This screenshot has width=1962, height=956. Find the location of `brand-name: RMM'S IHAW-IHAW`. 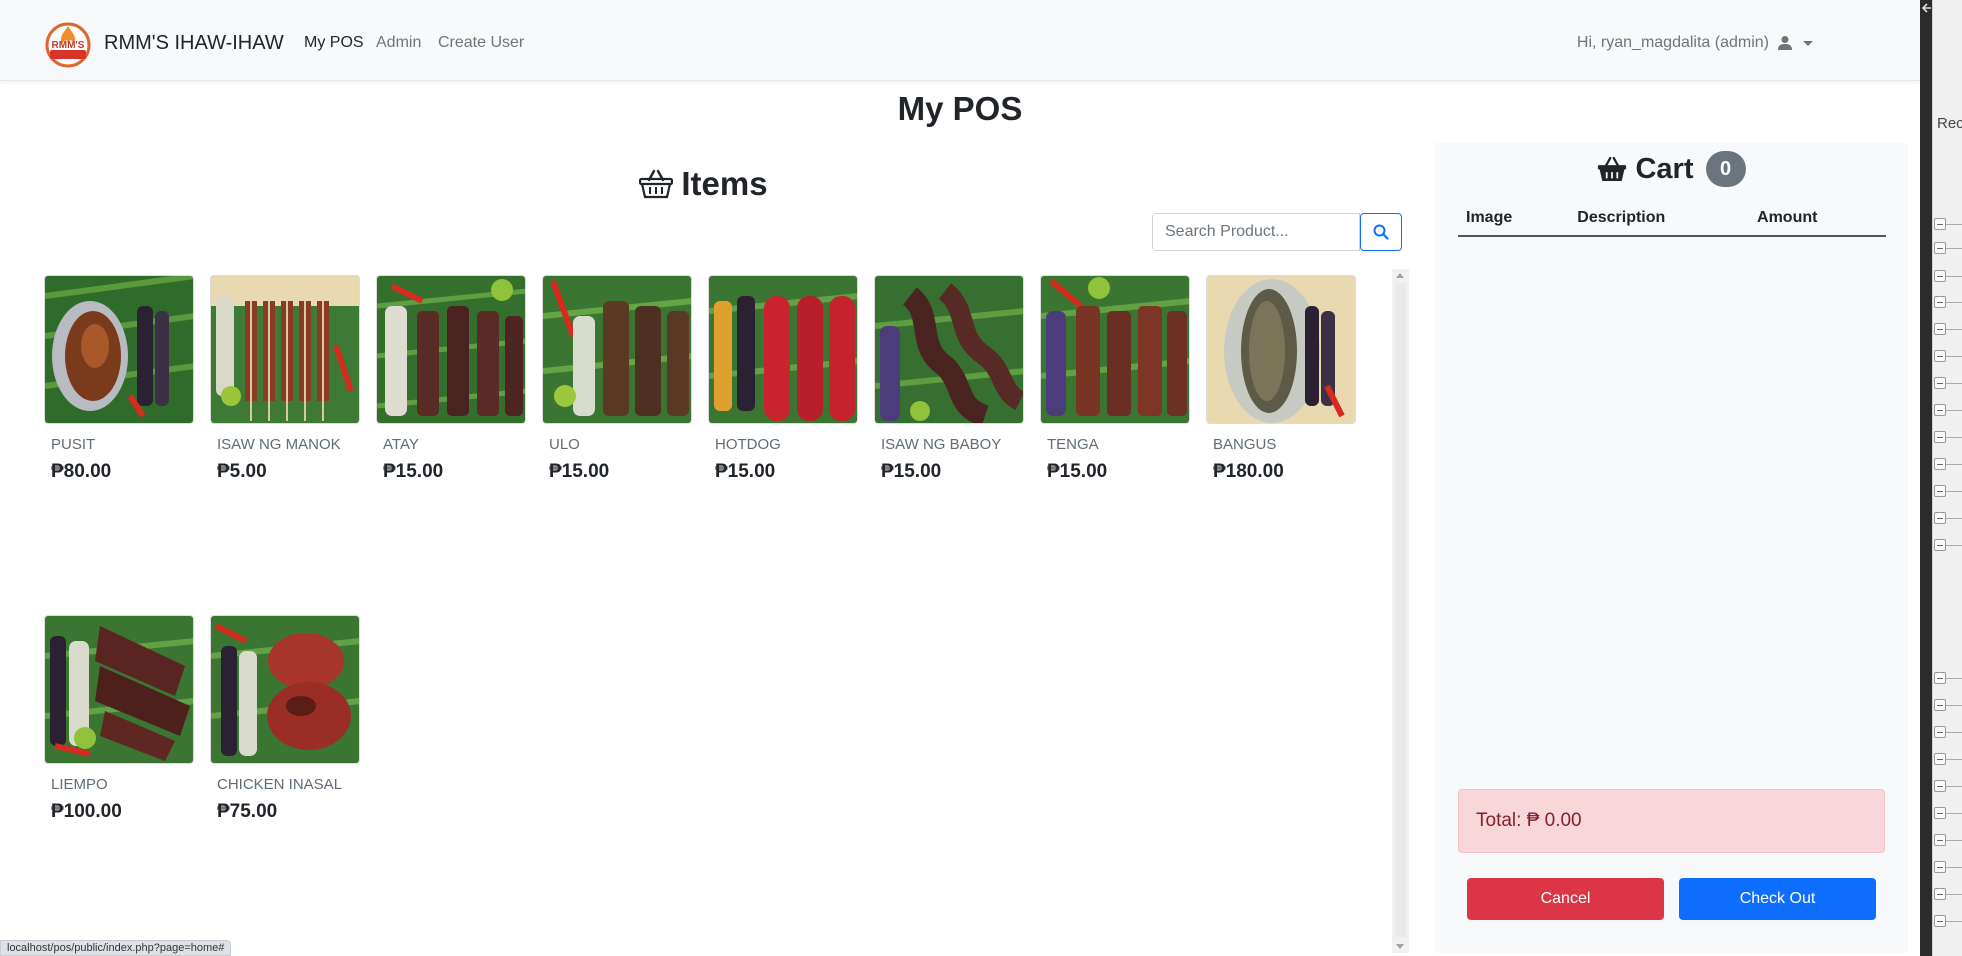

brand-name: RMM'S IHAW-IHAW is located at coordinates (194, 43).